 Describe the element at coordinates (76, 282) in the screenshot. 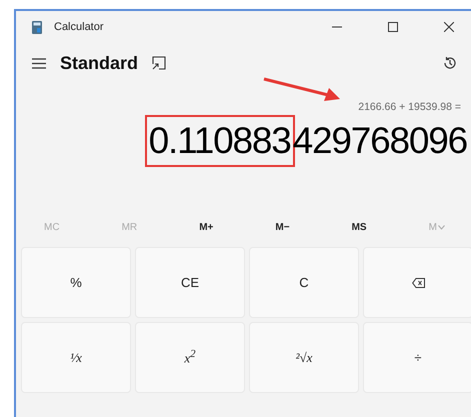

I see `operator-button: %` at that location.